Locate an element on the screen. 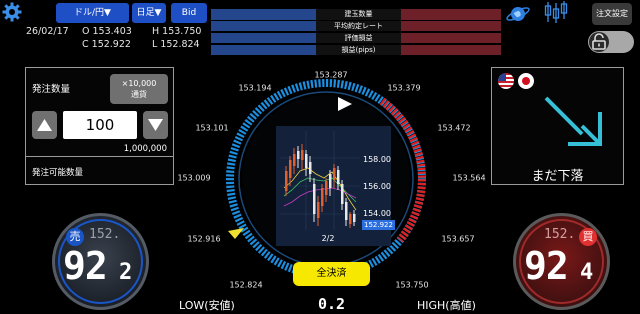  high-label: HIGH(高値) is located at coordinates (446, 305).